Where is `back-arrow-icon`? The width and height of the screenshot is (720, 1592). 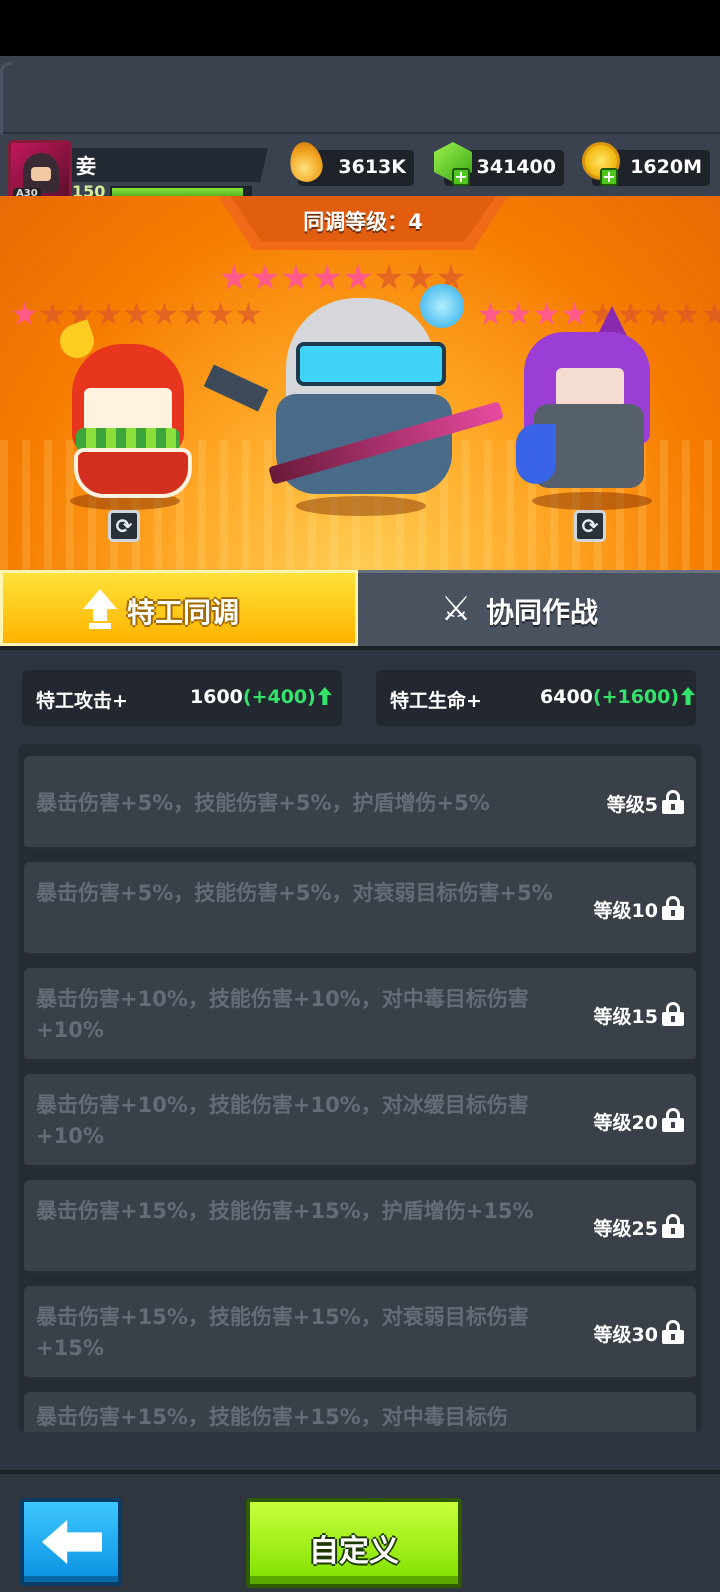
back-arrow-icon is located at coordinates (72, 1542).